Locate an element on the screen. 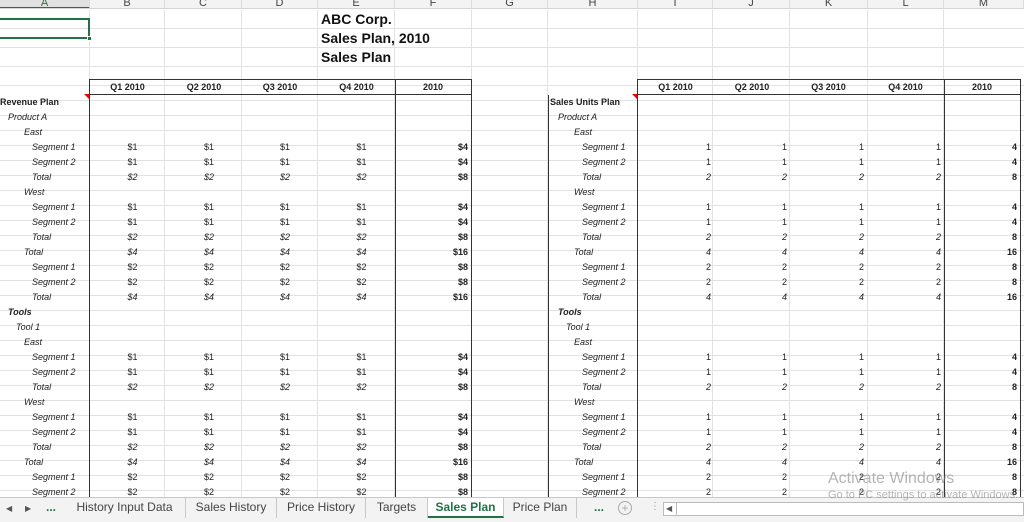  column-header-m: M is located at coordinates (984, 4).